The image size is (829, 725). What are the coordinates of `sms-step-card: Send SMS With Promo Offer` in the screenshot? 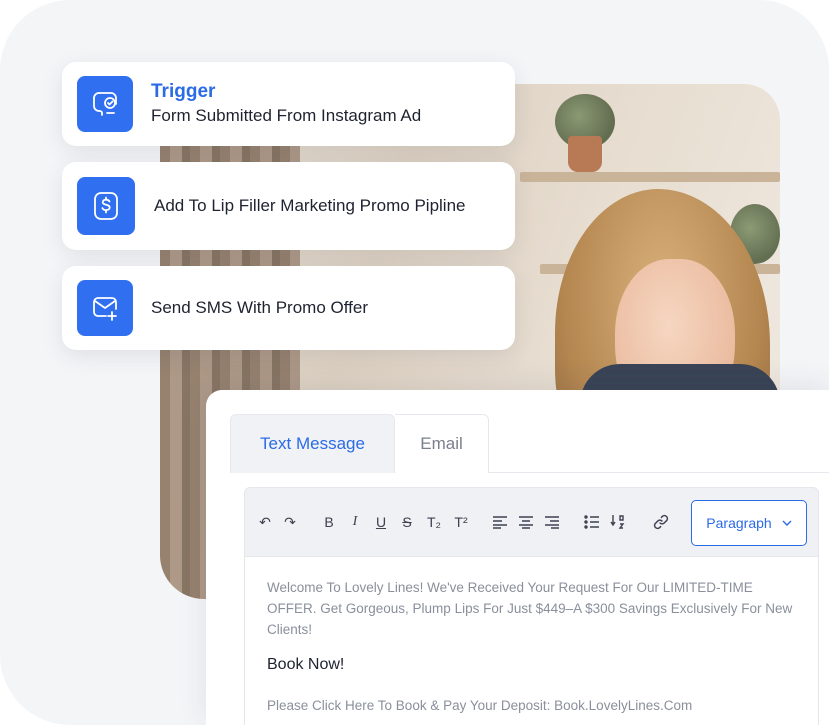 It's located at (288, 308).